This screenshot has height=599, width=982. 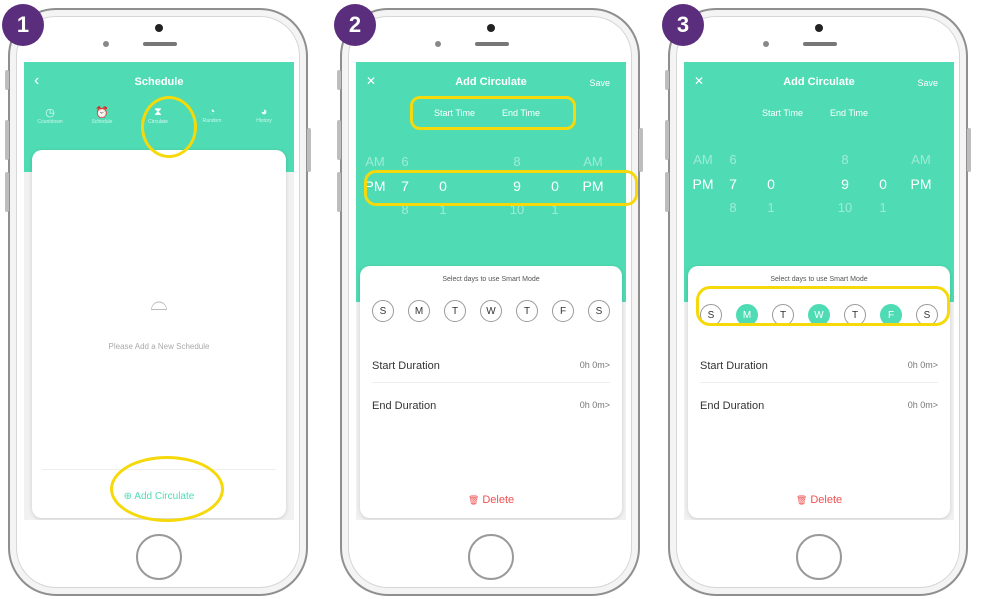 What do you see at coordinates (849, 113) in the screenshot?
I see `end-time-label: End Time` at bounding box center [849, 113].